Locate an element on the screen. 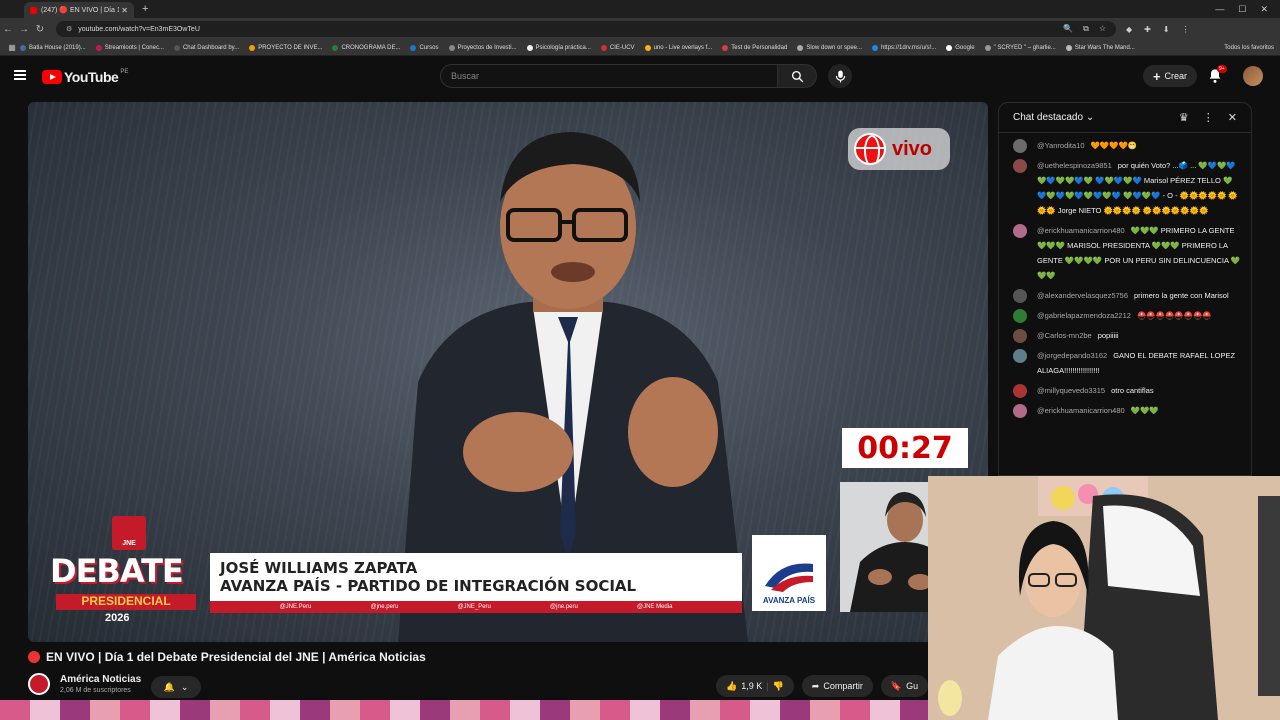 The height and width of the screenshot is (720, 1280). create-button: + Crear is located at coordinates (1170, 76).